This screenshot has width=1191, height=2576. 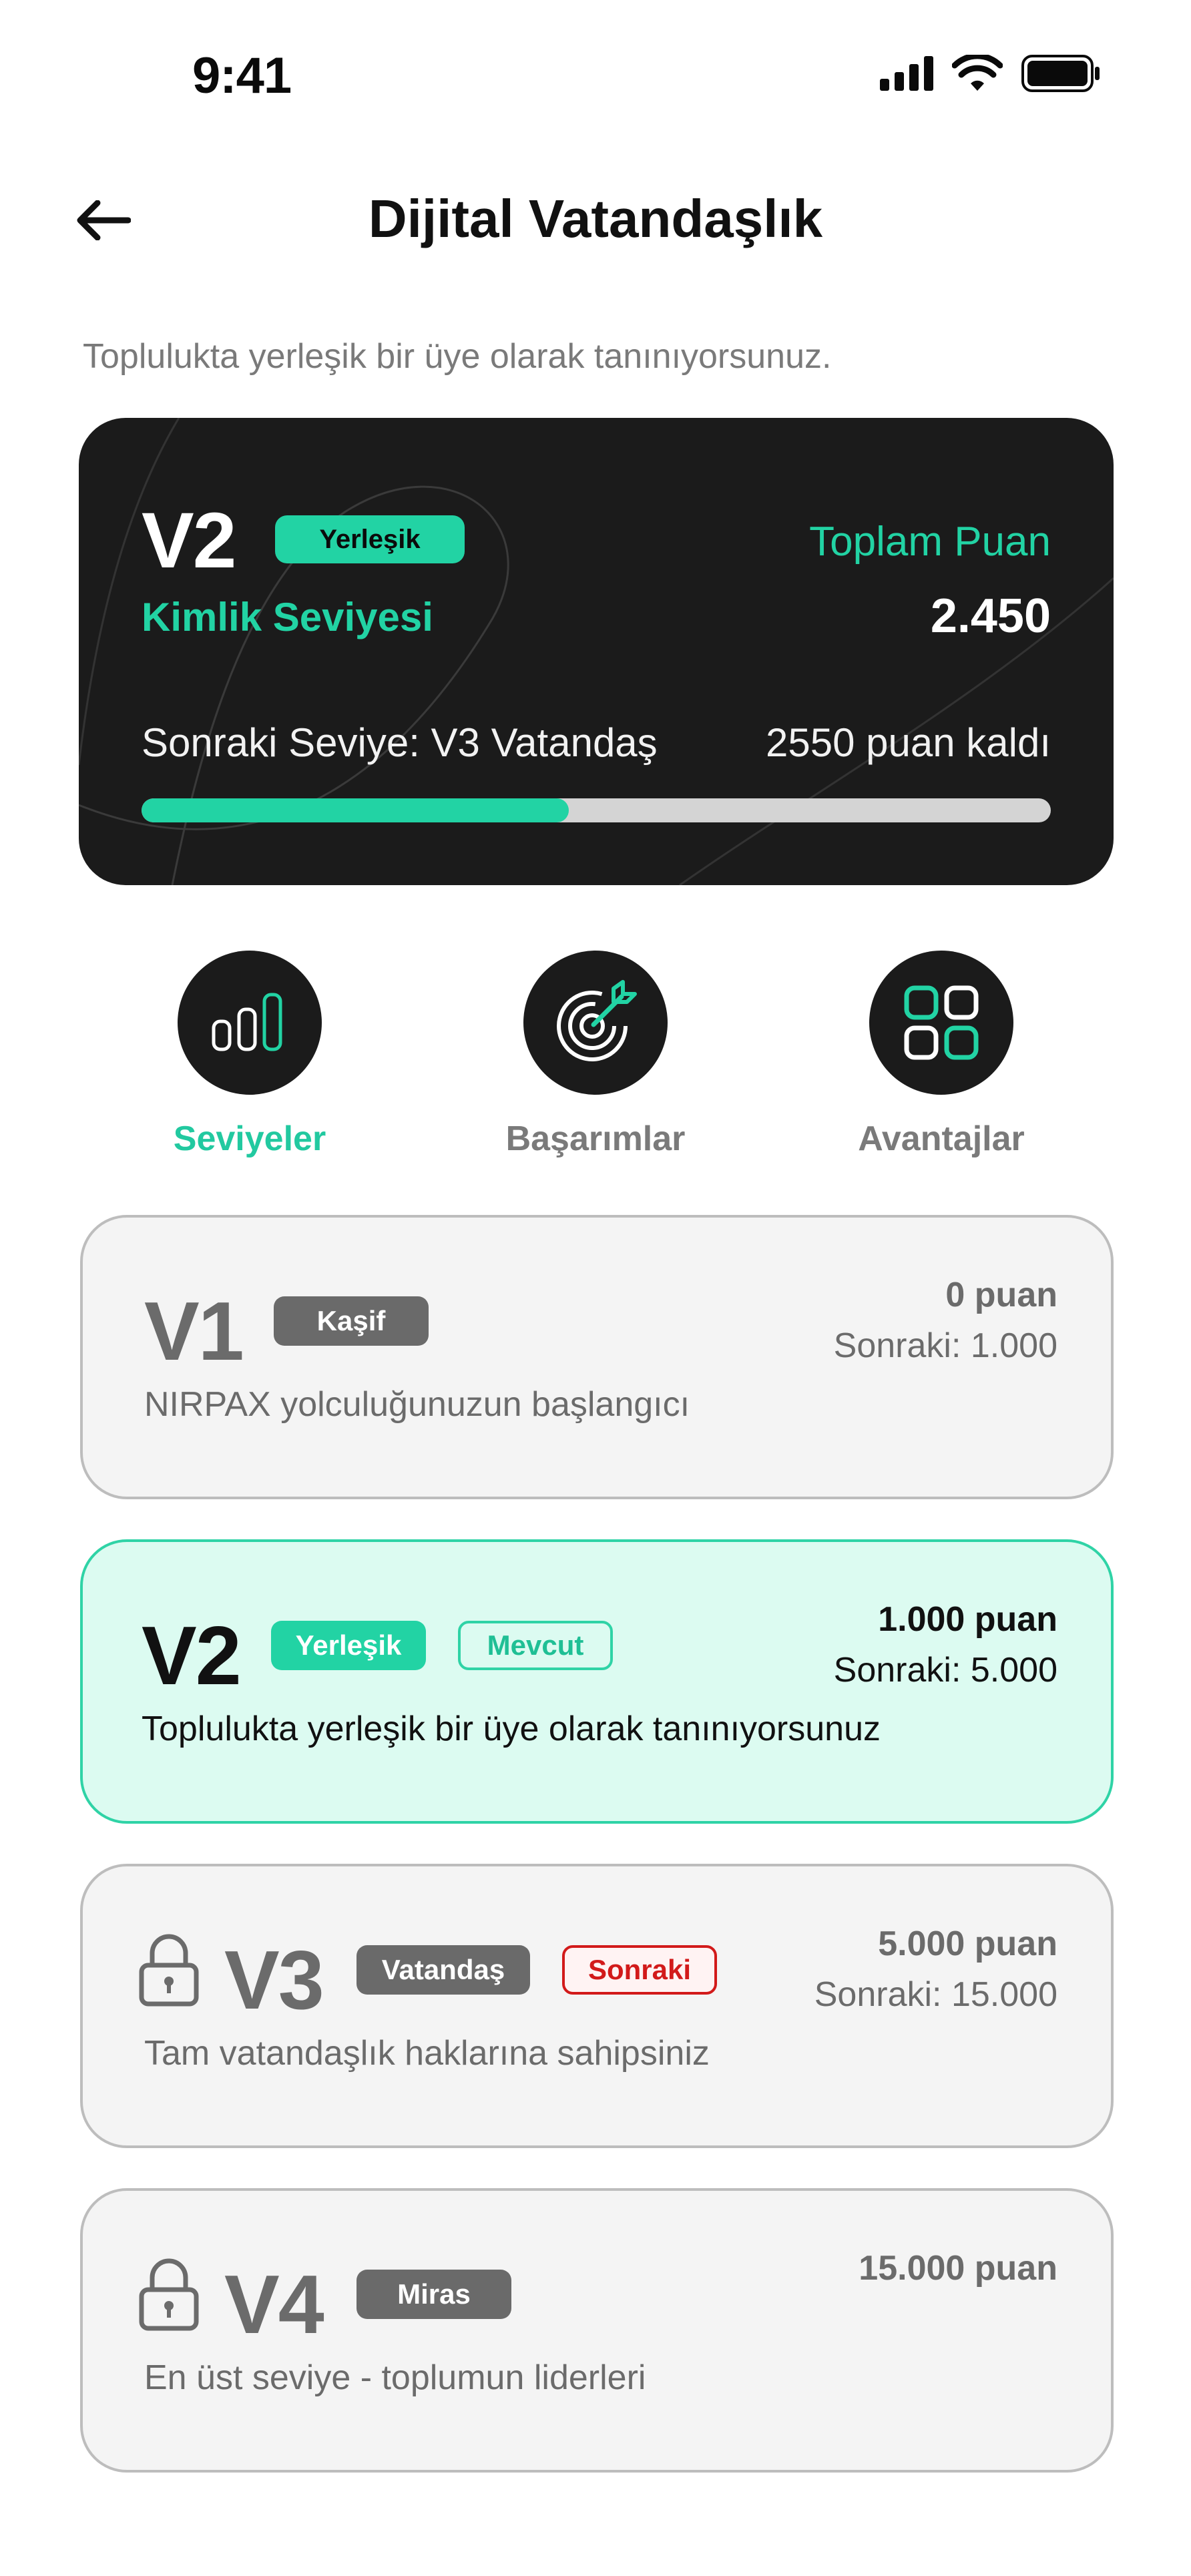 I want to click on tab-label: Seviyeler, so click(x=249, y=1138).